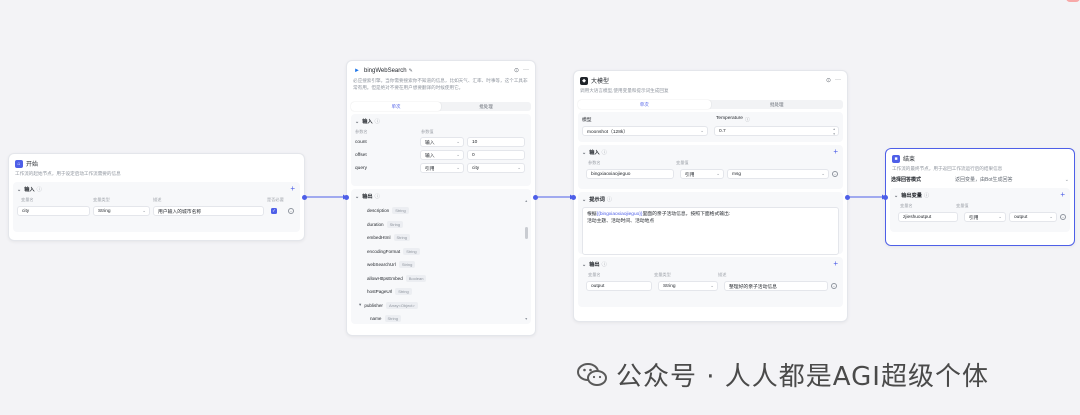 The width and height of the screenshot is (1080, 415). Describe the element at coordinates (584, 80) in the screenshot. I see `llm-icon: ◆` at that location.